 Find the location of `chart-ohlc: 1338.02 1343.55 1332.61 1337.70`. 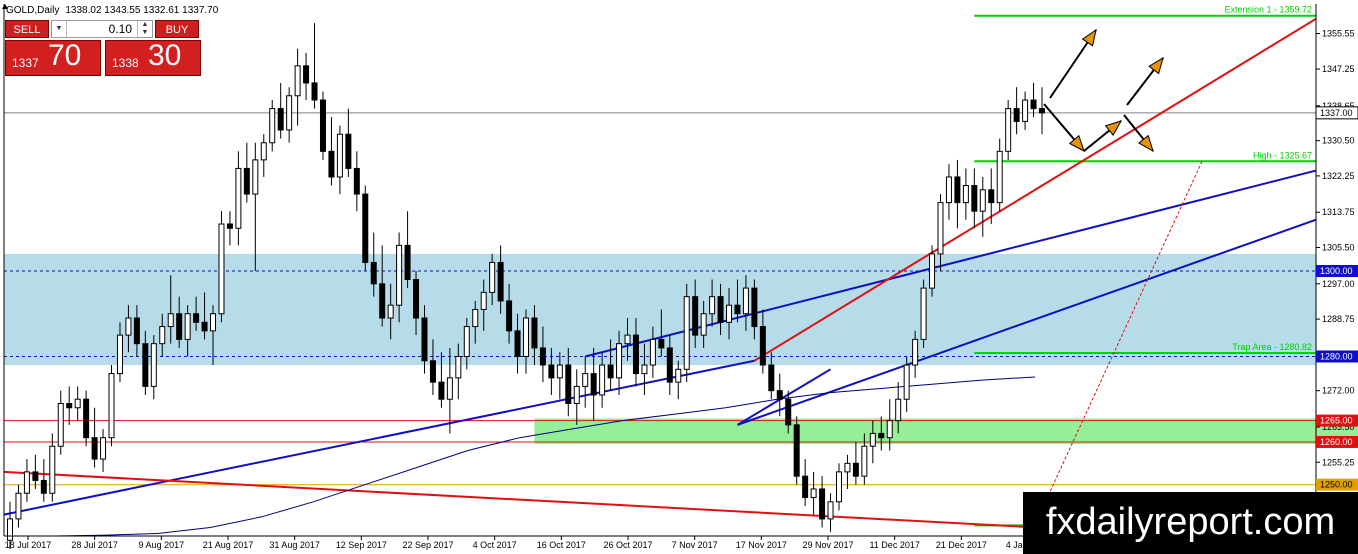

chart-ohlc: 1338.02 1343.55 1332.61 1337.70 is located at coordinates (141, 10).